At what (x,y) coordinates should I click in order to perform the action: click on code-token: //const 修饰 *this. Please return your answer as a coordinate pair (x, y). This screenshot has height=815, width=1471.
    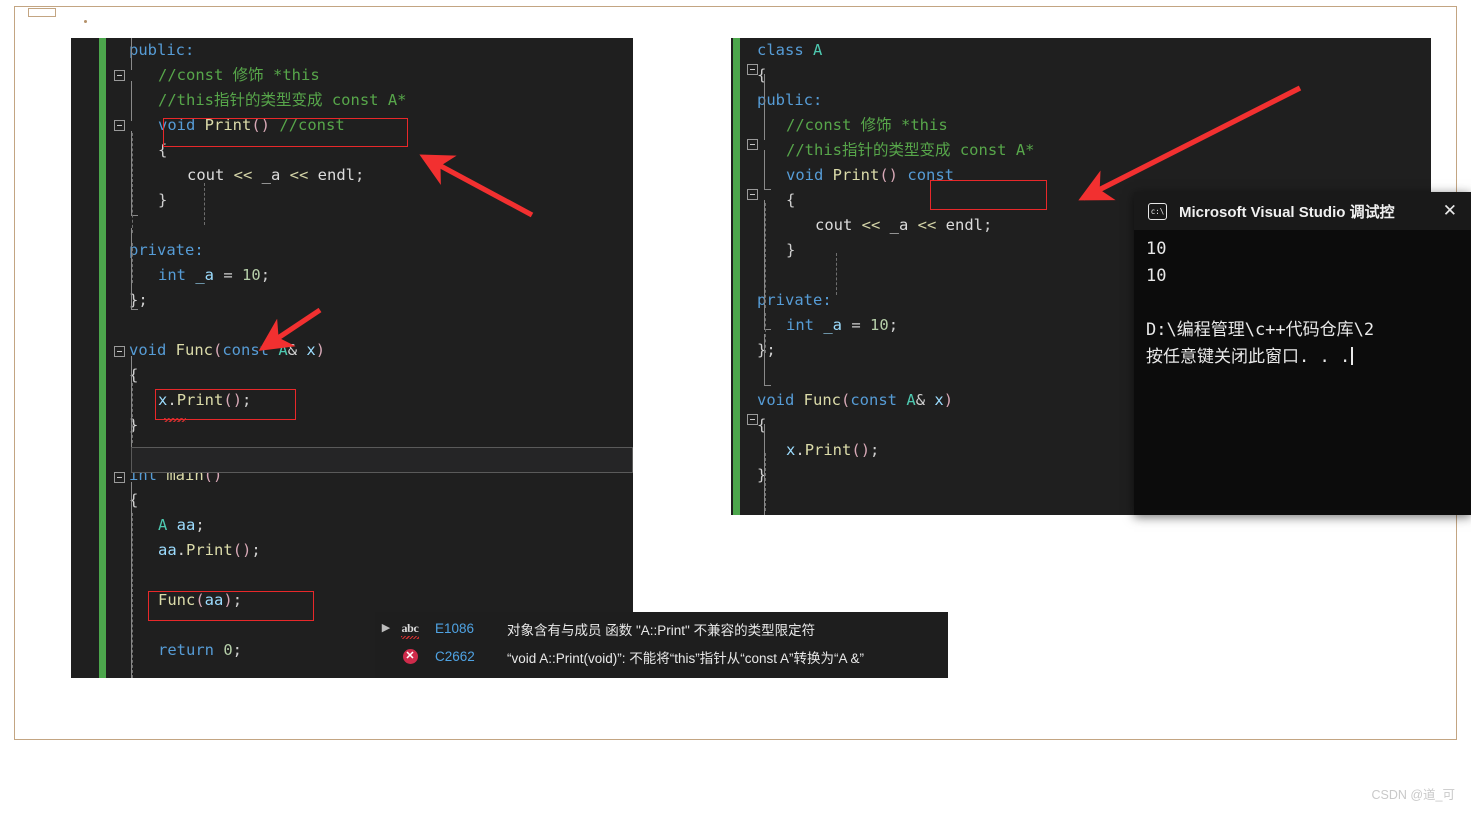
    Looking at the image, I should click on (239, 75).